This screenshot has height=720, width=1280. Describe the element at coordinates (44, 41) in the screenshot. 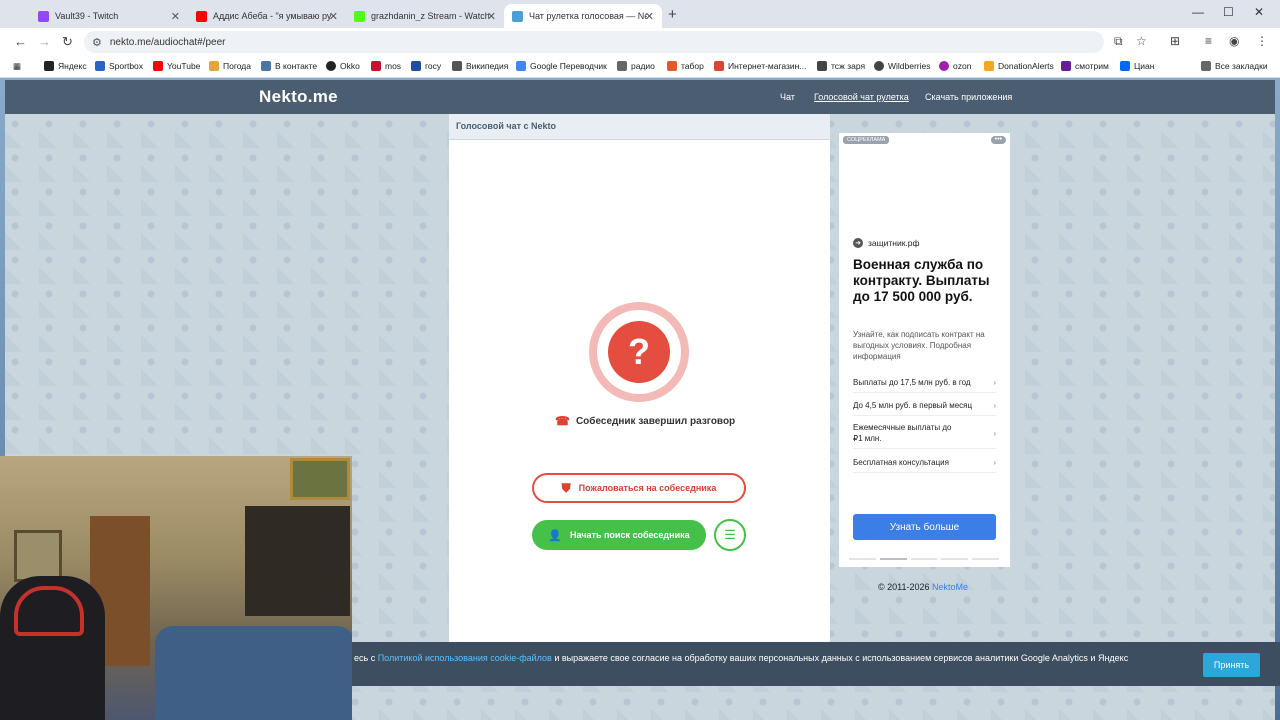

I see `forward-icon: →` at that location.